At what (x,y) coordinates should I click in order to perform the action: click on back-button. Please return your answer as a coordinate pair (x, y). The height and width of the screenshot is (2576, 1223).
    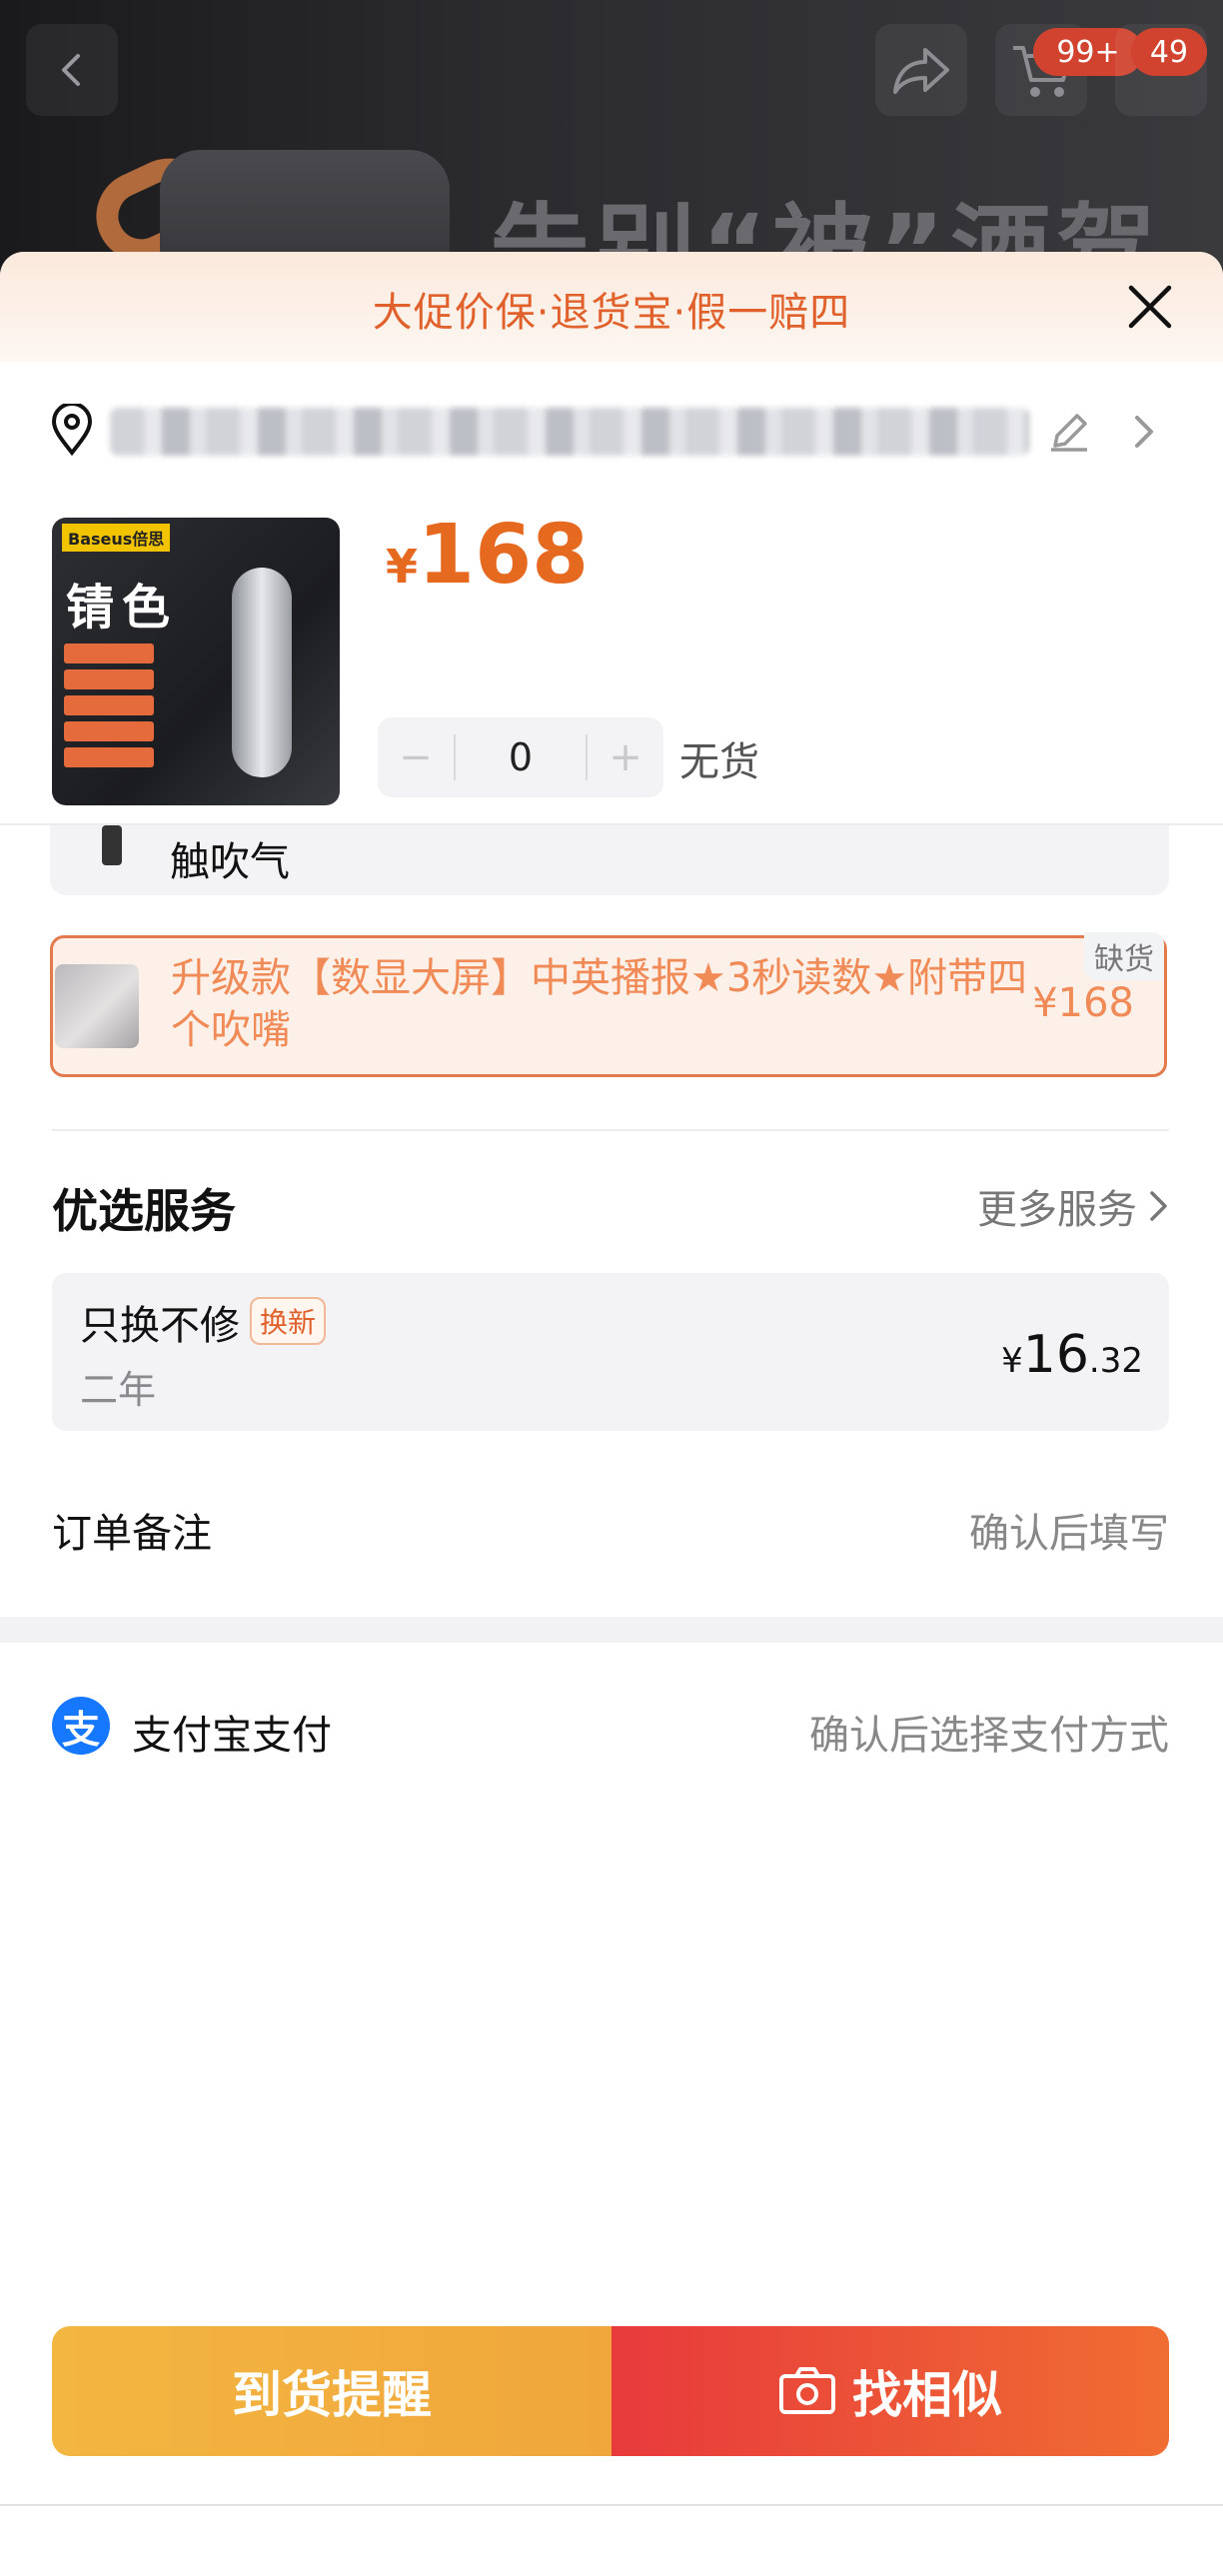
    Looking at the image, I should click on (72, 70).